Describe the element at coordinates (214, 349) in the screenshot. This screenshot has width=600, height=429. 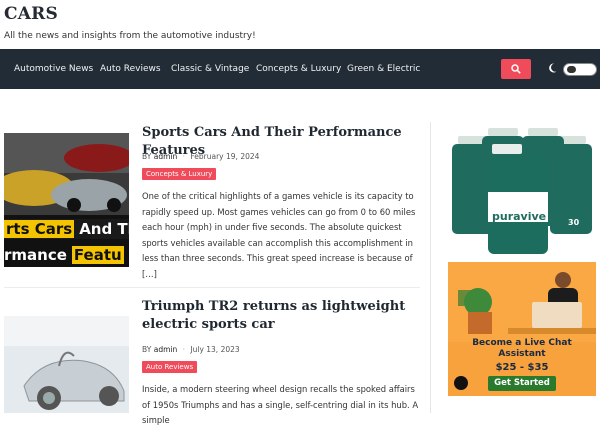
I see `post-date: July 13, 2023` at that location.